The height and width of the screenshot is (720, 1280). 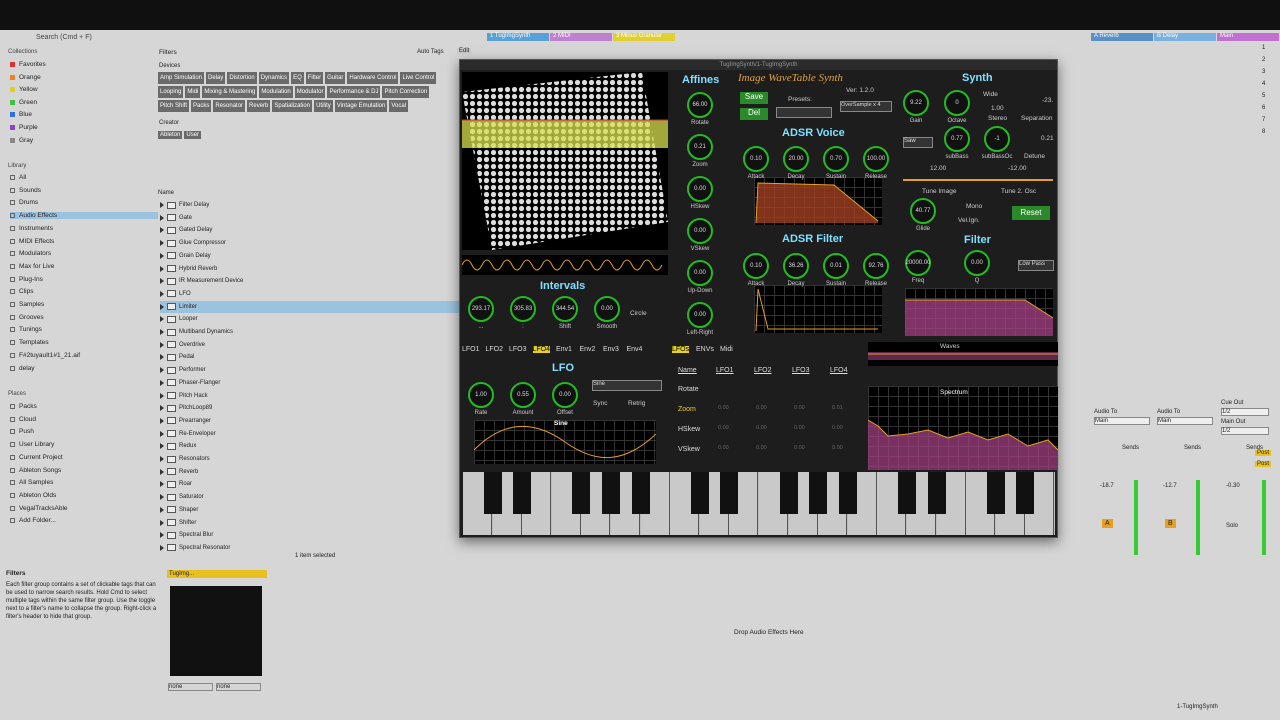 I want to click on affine-knob: 66.00, so click(x=700, y=105).